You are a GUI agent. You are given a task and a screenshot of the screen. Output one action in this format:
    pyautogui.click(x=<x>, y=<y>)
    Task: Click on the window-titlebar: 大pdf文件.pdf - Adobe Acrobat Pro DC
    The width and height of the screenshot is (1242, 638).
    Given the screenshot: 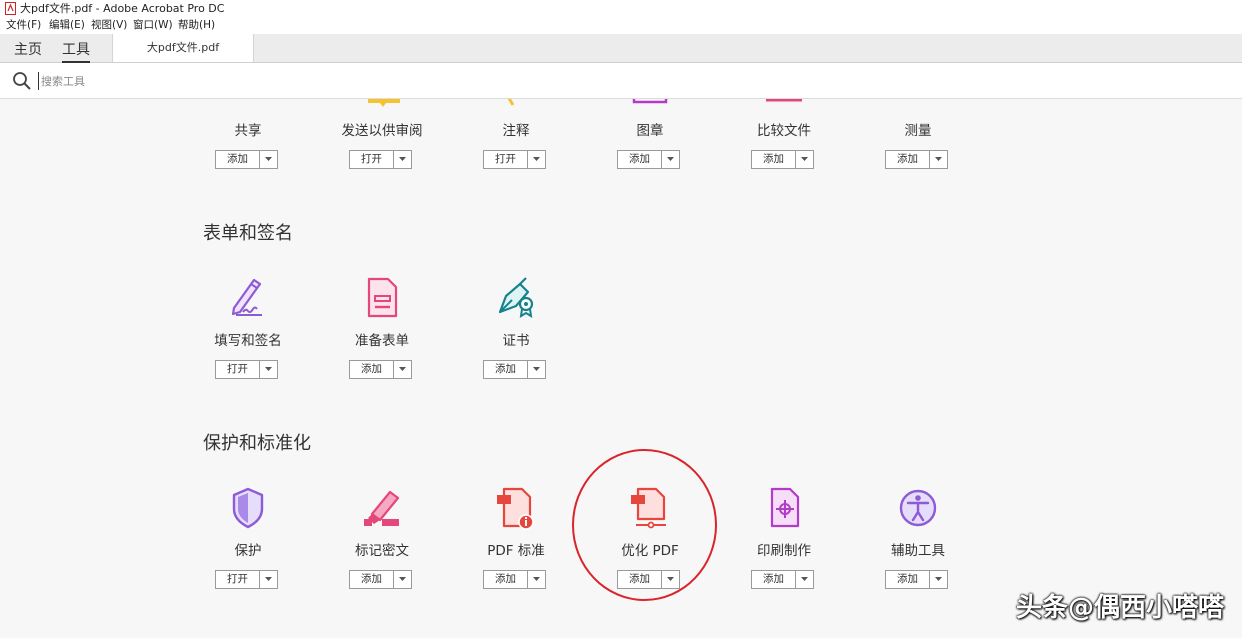 What is the action you would take?
    pyautogui.click(x=621, y=8)
    